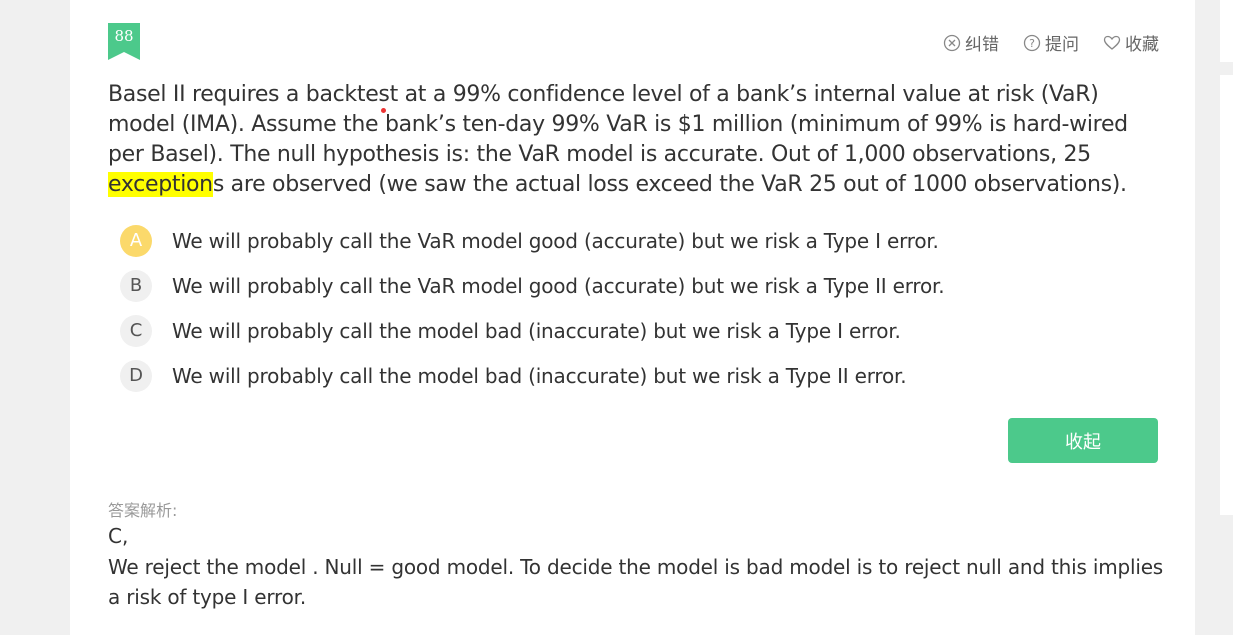 This screenshot has width=1233, height=635. What do you see at coordinates (1226, 31) in the screenshot?
I see `right-panel-top` at bounding box center [1226, 31].